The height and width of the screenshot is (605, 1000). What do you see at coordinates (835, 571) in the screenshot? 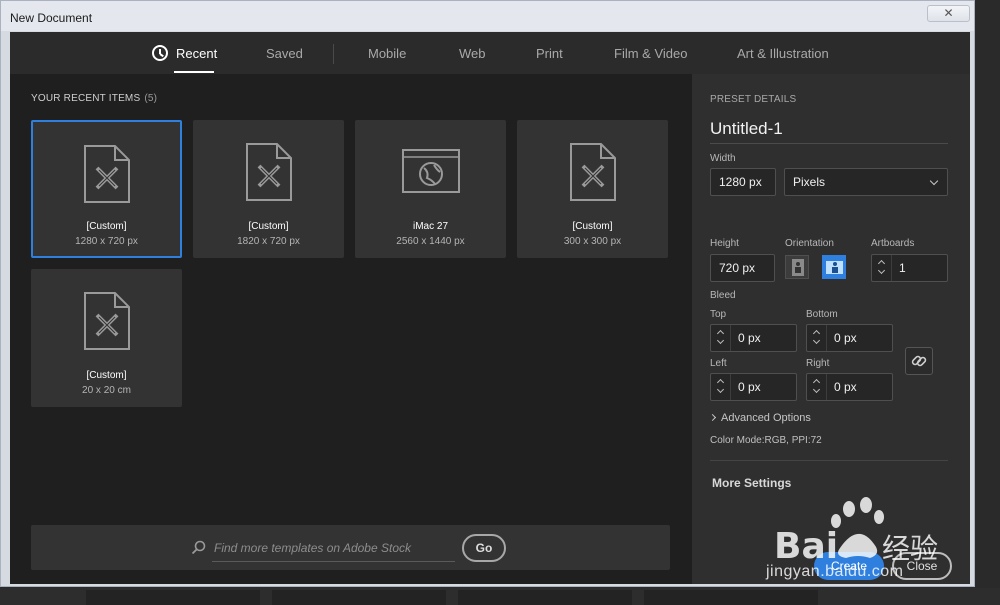
I see `watermark-url: jingyan.baidu.com` at bounding box center [835, 571].